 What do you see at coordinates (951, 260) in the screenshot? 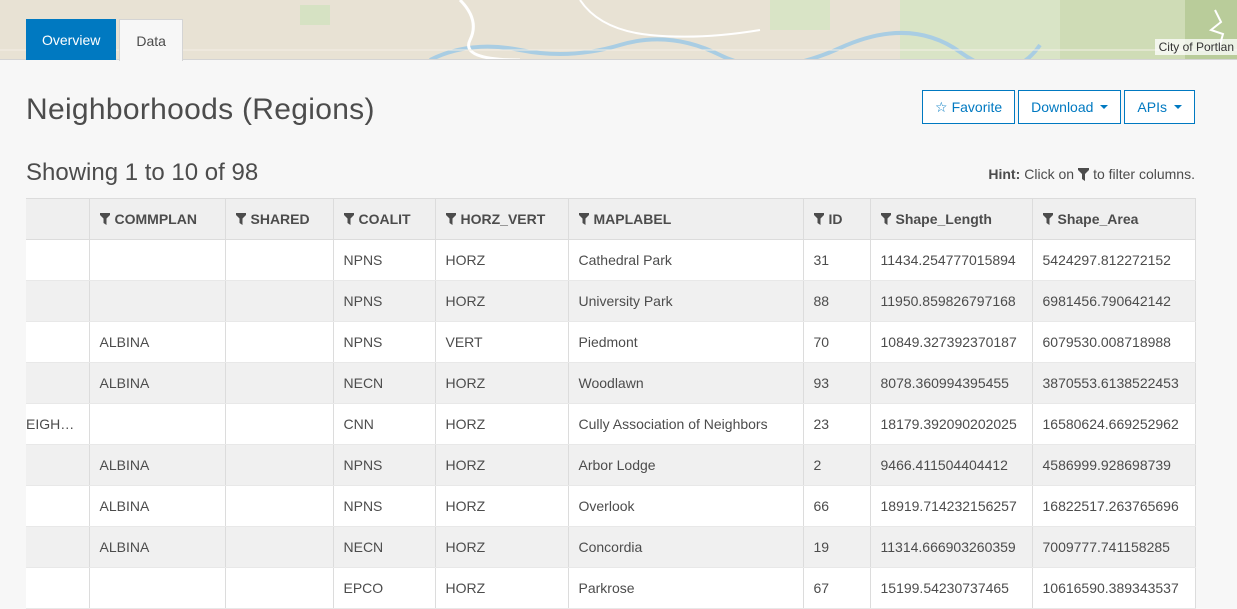
I see `table-cell: 11434.254777015894` at bounding box center [951, 260].